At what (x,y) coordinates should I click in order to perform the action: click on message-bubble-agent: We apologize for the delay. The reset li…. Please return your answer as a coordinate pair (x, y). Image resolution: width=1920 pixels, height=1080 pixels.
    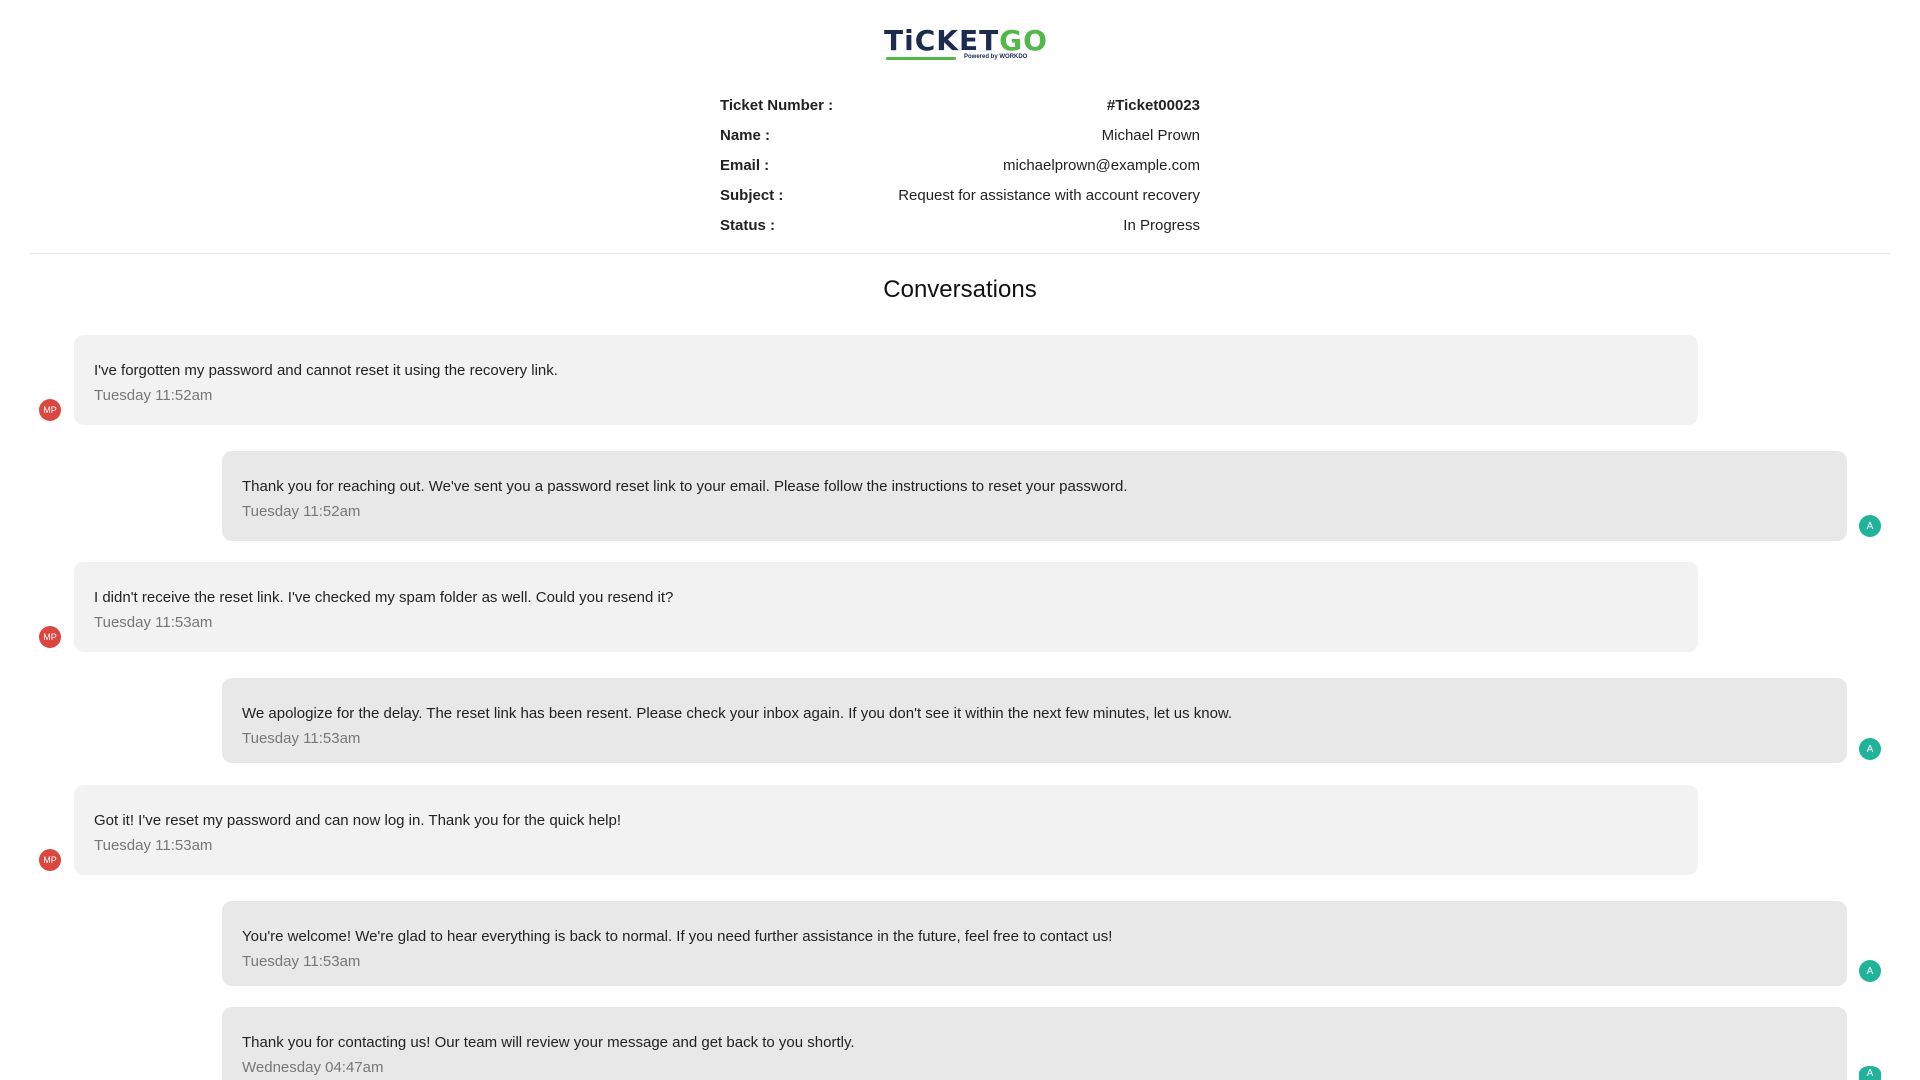
    Looking at the image, I should click on (1034, 720).